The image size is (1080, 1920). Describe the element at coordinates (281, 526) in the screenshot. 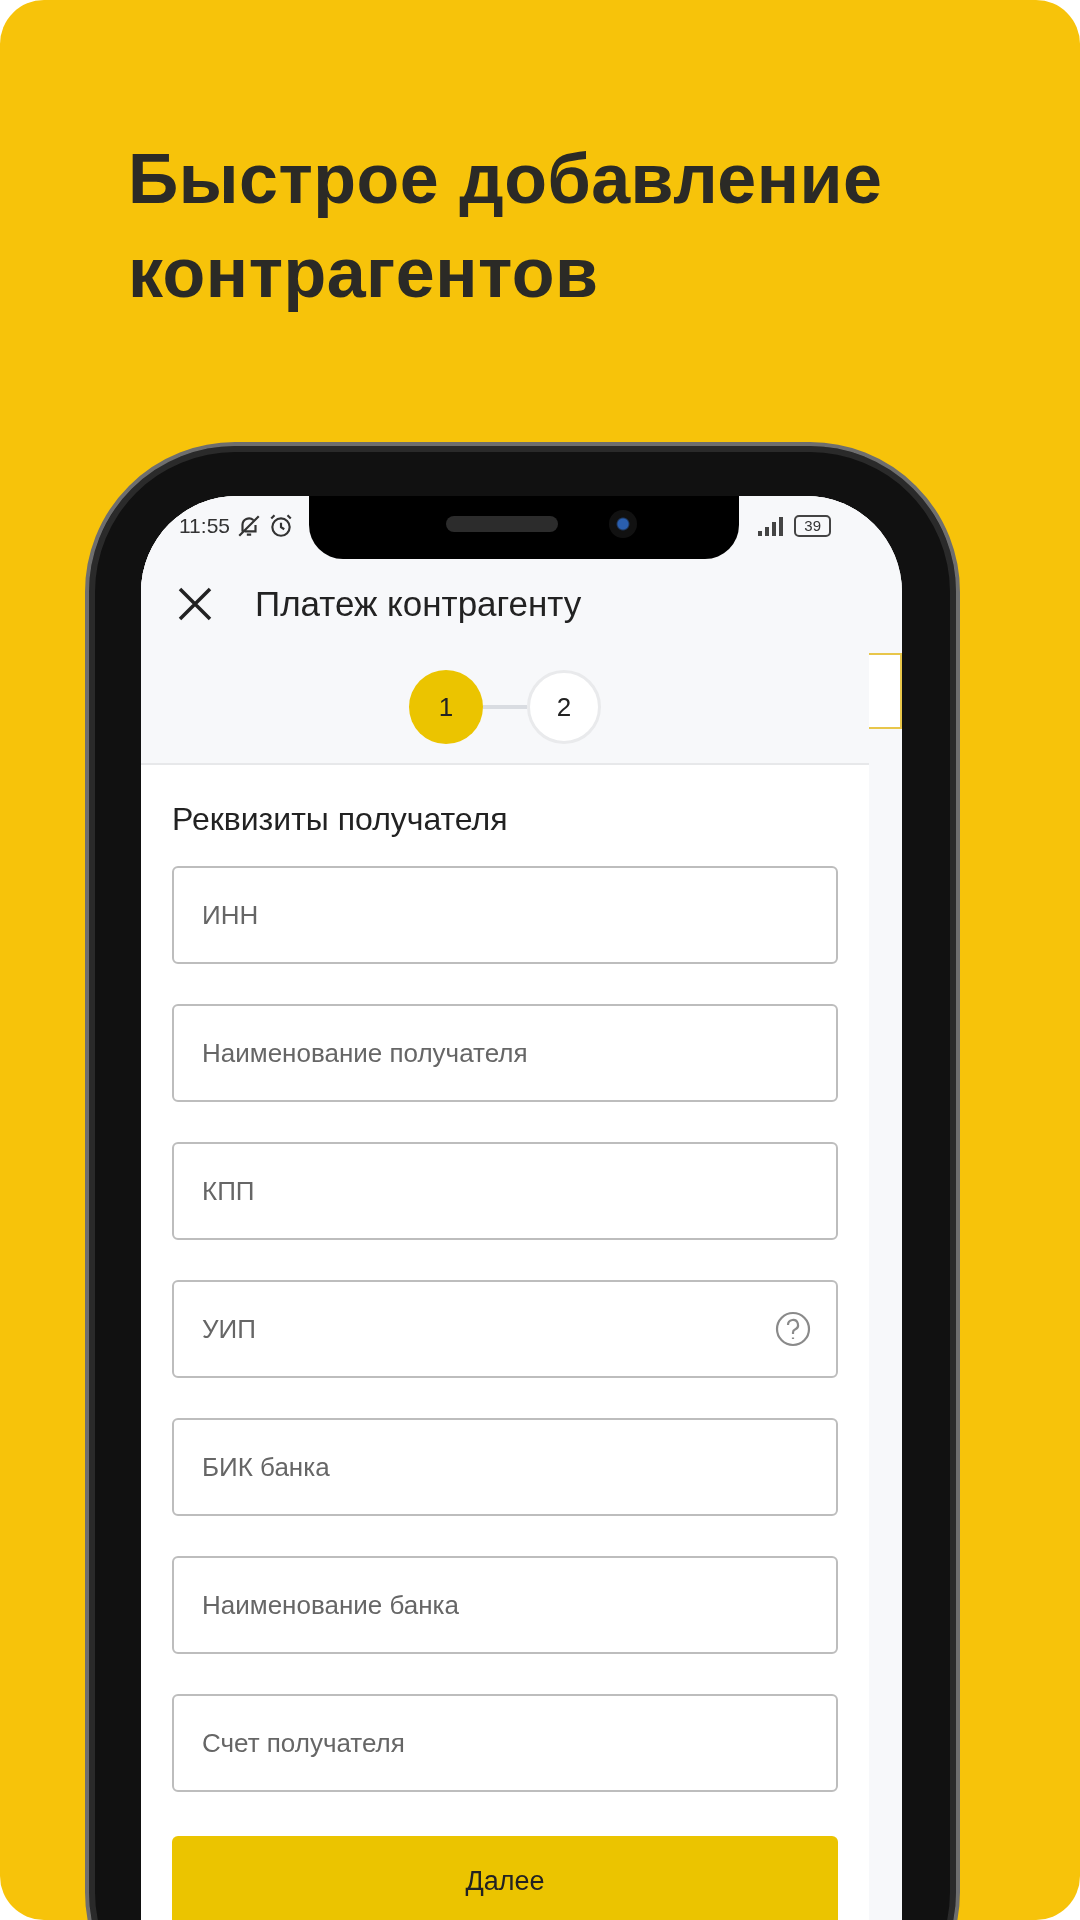

I see `alarm-icon` at that location.